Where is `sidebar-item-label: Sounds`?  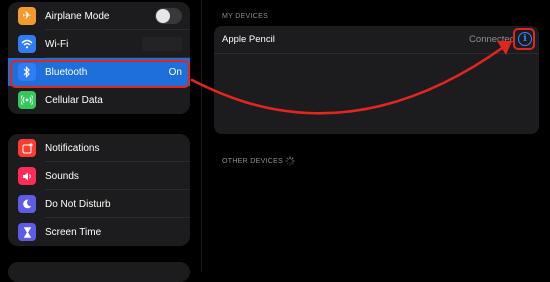
sidebar-item-label: Sounds is located at coordinates (62, 176).